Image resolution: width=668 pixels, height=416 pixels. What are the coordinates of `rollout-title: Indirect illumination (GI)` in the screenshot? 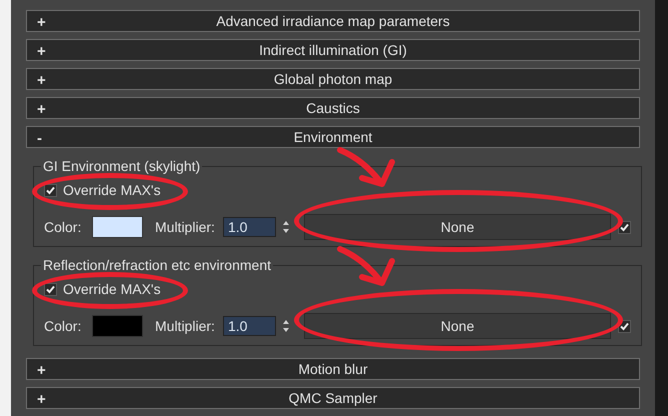 It's located at (333, 50).